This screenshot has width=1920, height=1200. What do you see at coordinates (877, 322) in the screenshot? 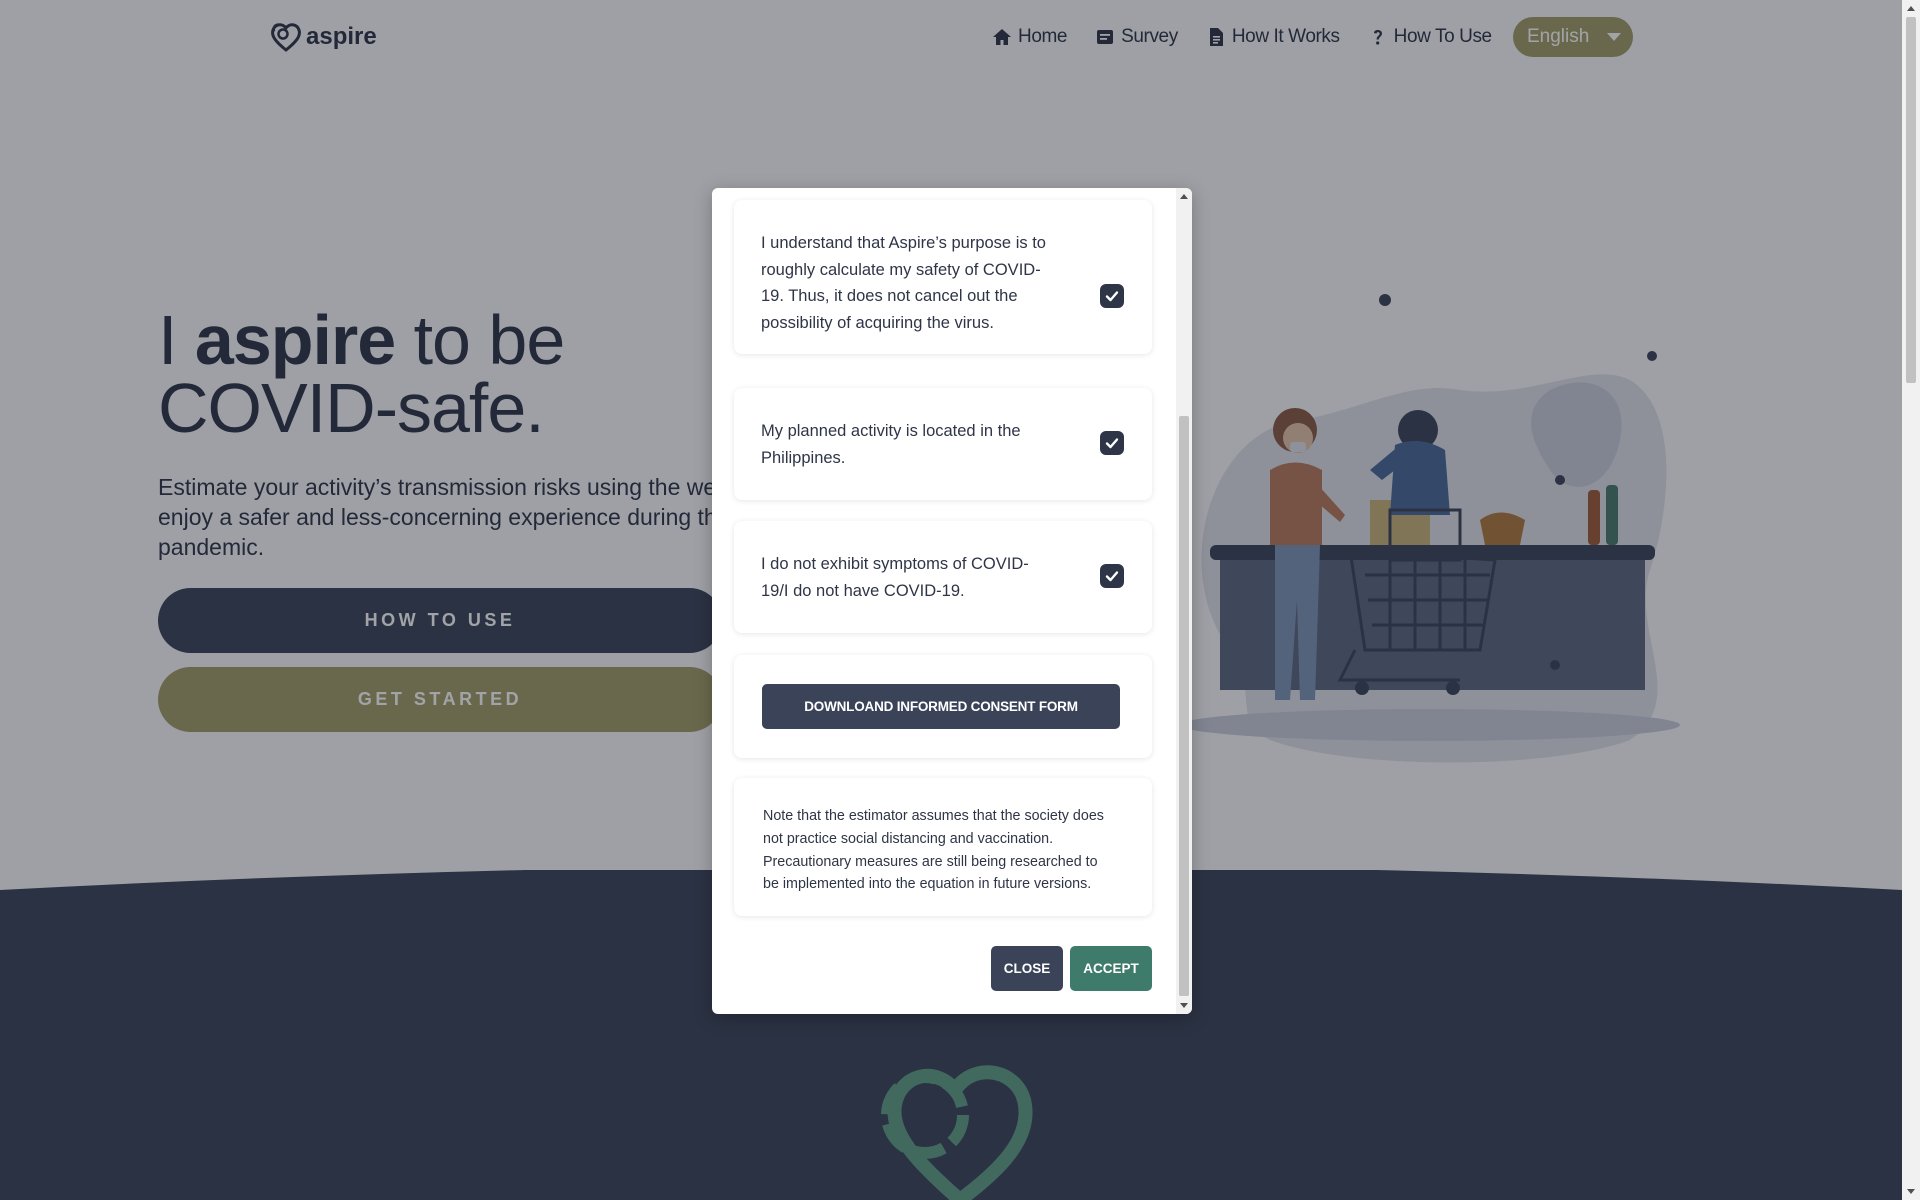
I see `consent-item-line: possibility of acquiring the virus.` at bounding box center [877, 322].